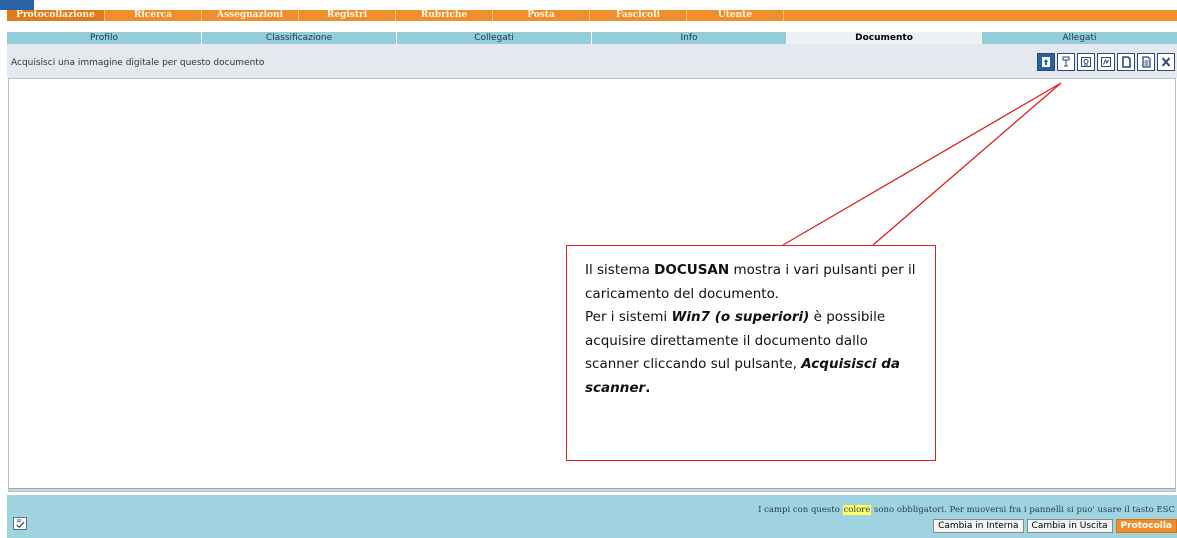 The width and height of the screenshot is (1177, 538). I want to click on menu-item-posta: Posta, so click(541, 15).